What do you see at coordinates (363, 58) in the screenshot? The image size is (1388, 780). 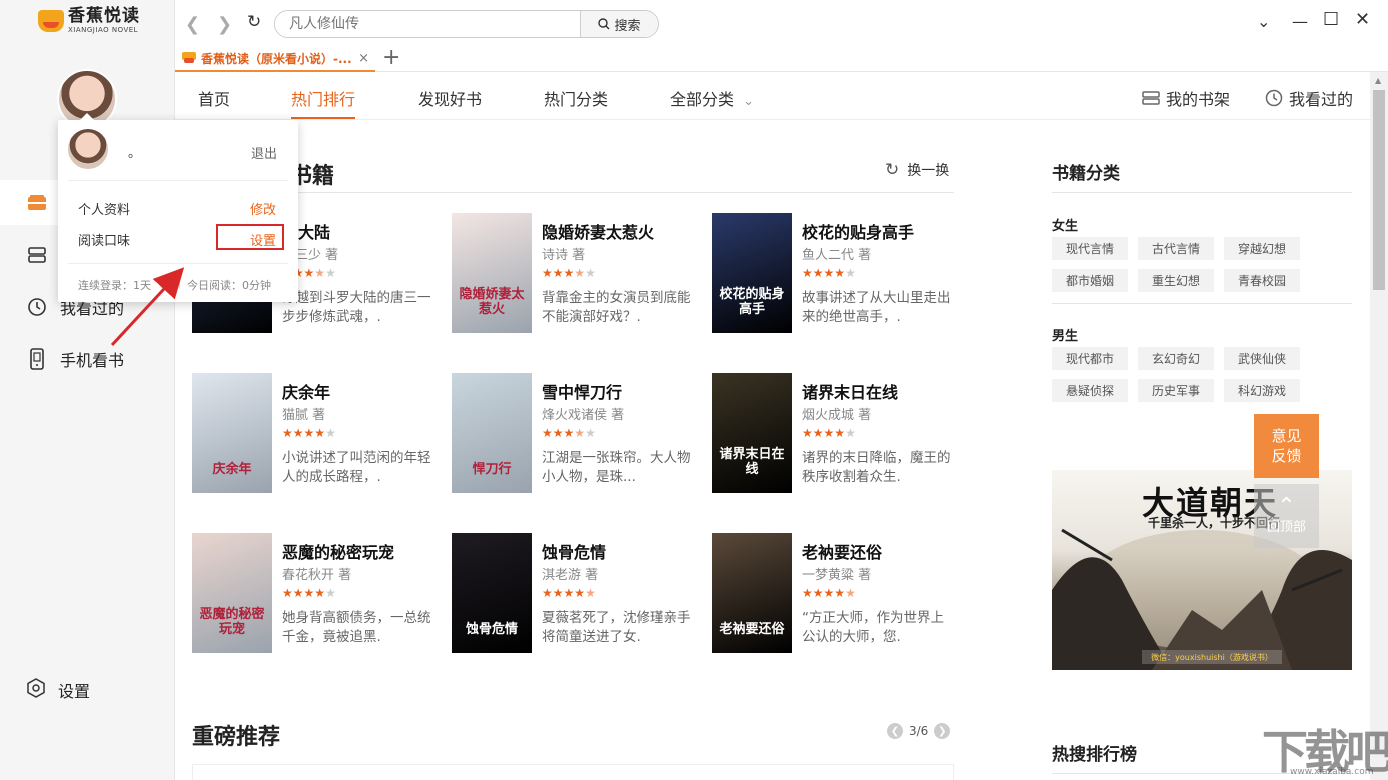 I see `tab-close-icon: ×` at bounding box center [363, 58].